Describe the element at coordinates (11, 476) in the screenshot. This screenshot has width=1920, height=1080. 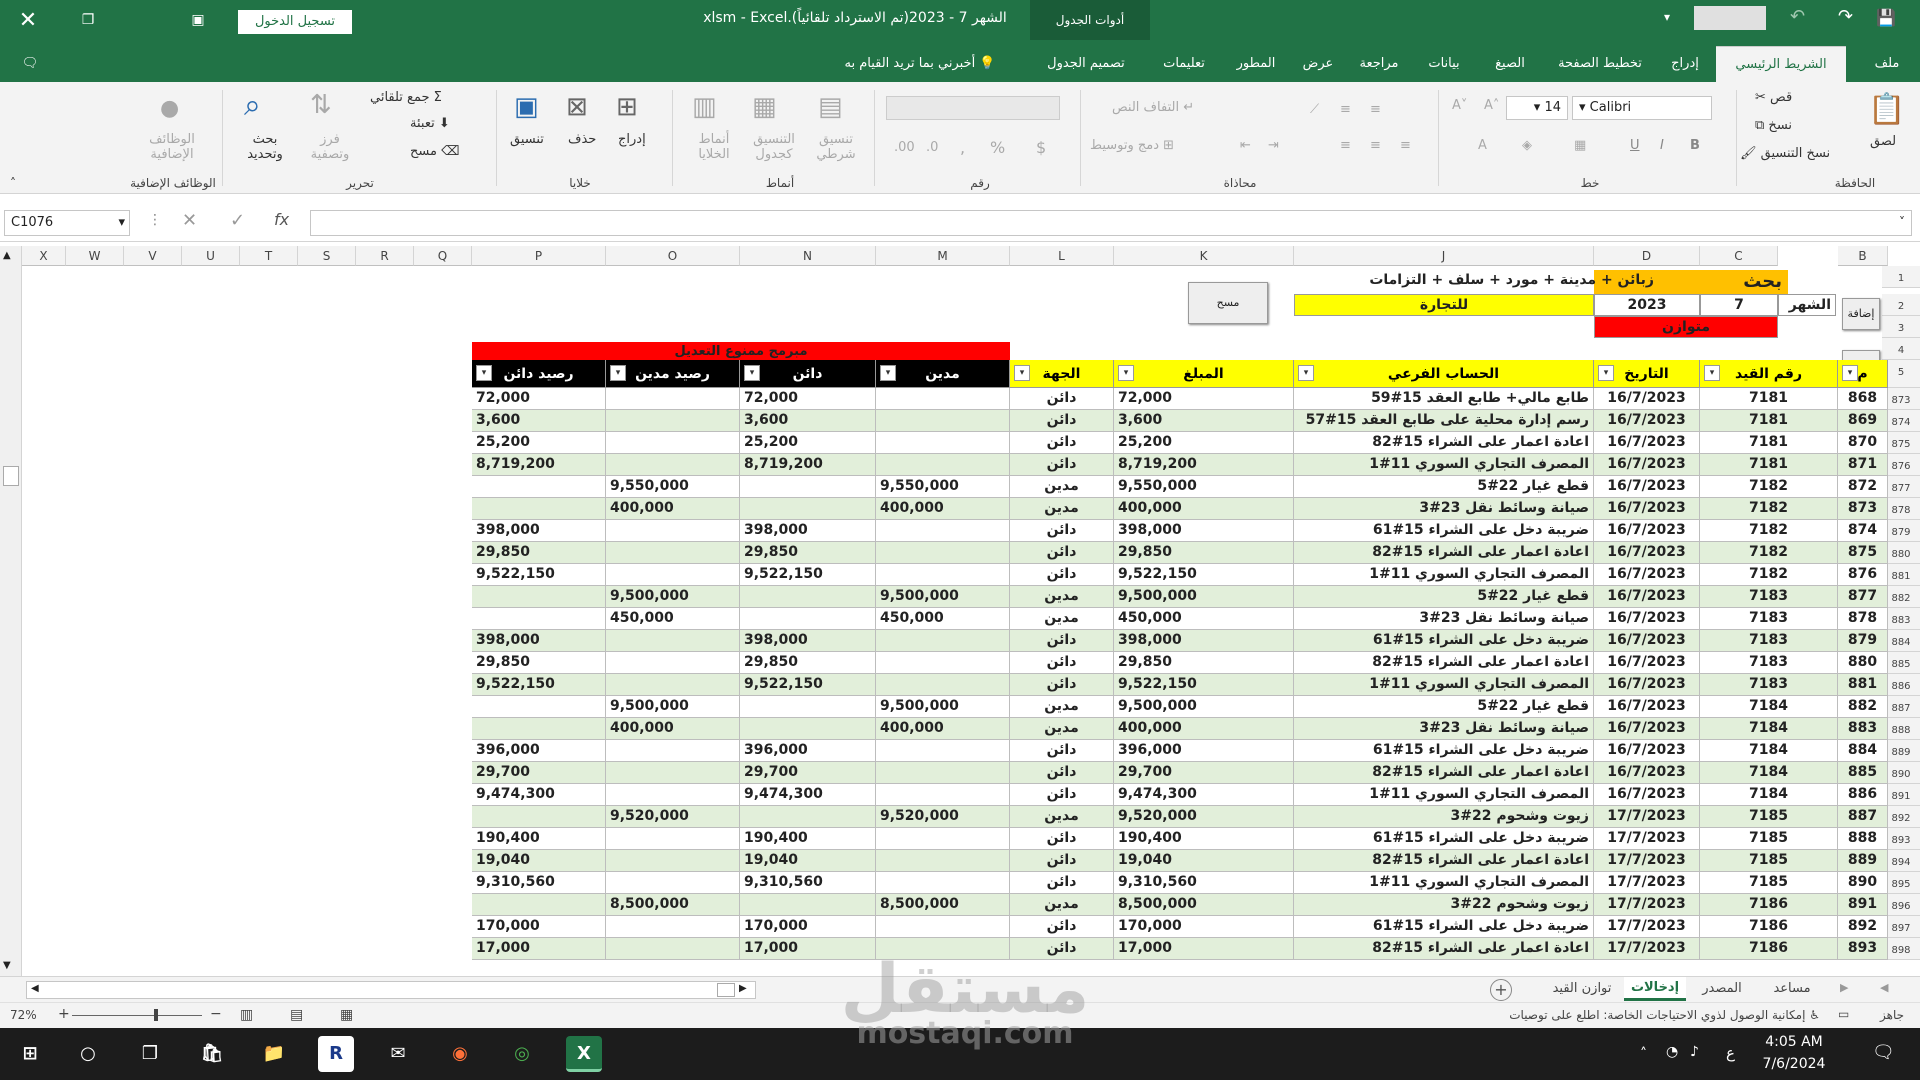
I see `scroll-thumb` at that location.